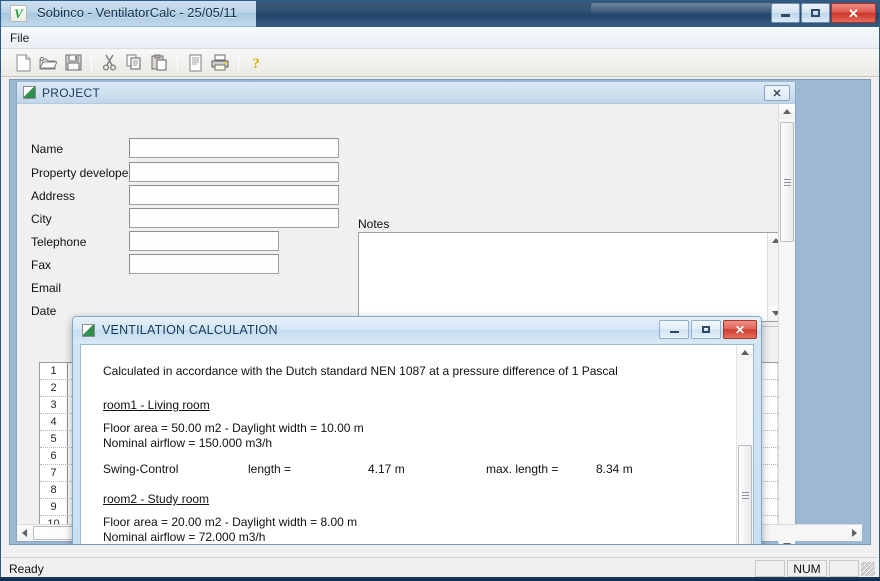  I want to click on cut-icon, so click(109, 62).